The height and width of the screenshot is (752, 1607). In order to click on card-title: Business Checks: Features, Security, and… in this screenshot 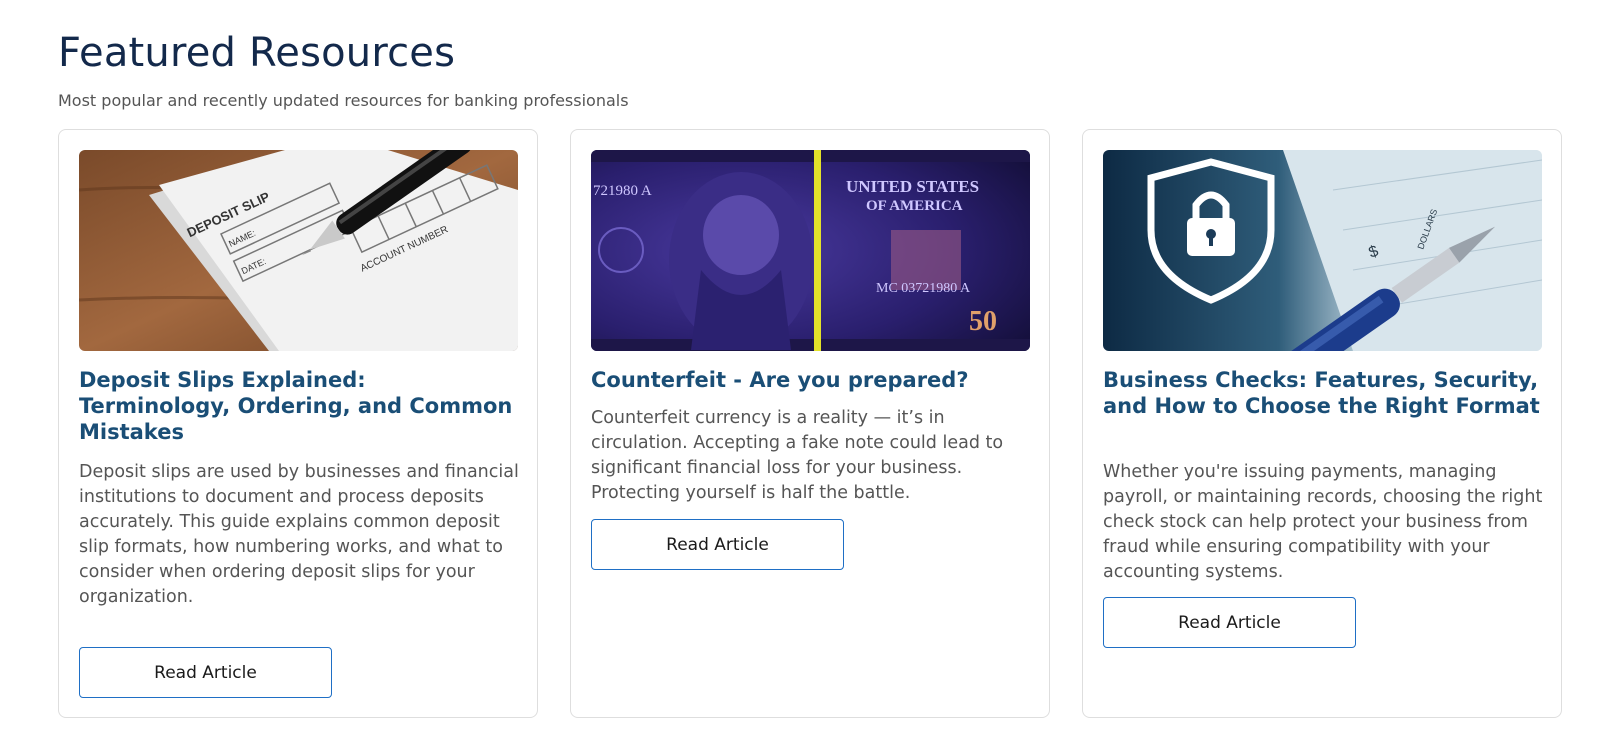, I will do `click(1321, 393)`.